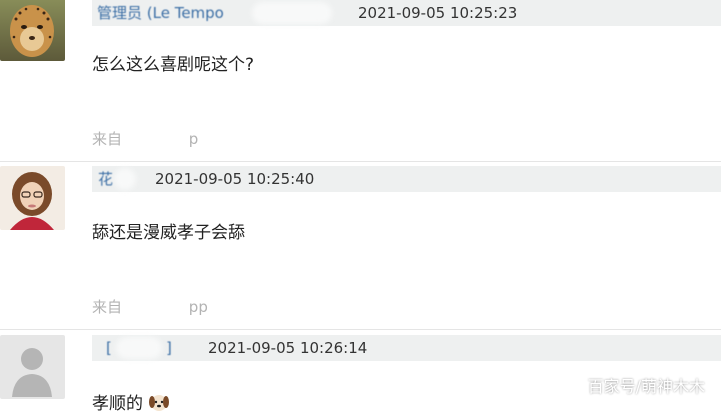 The image size is (721, 418). Describe the element at coordinates (198, 307) in the screenshot. I see `source-suffix: pp` at that location.